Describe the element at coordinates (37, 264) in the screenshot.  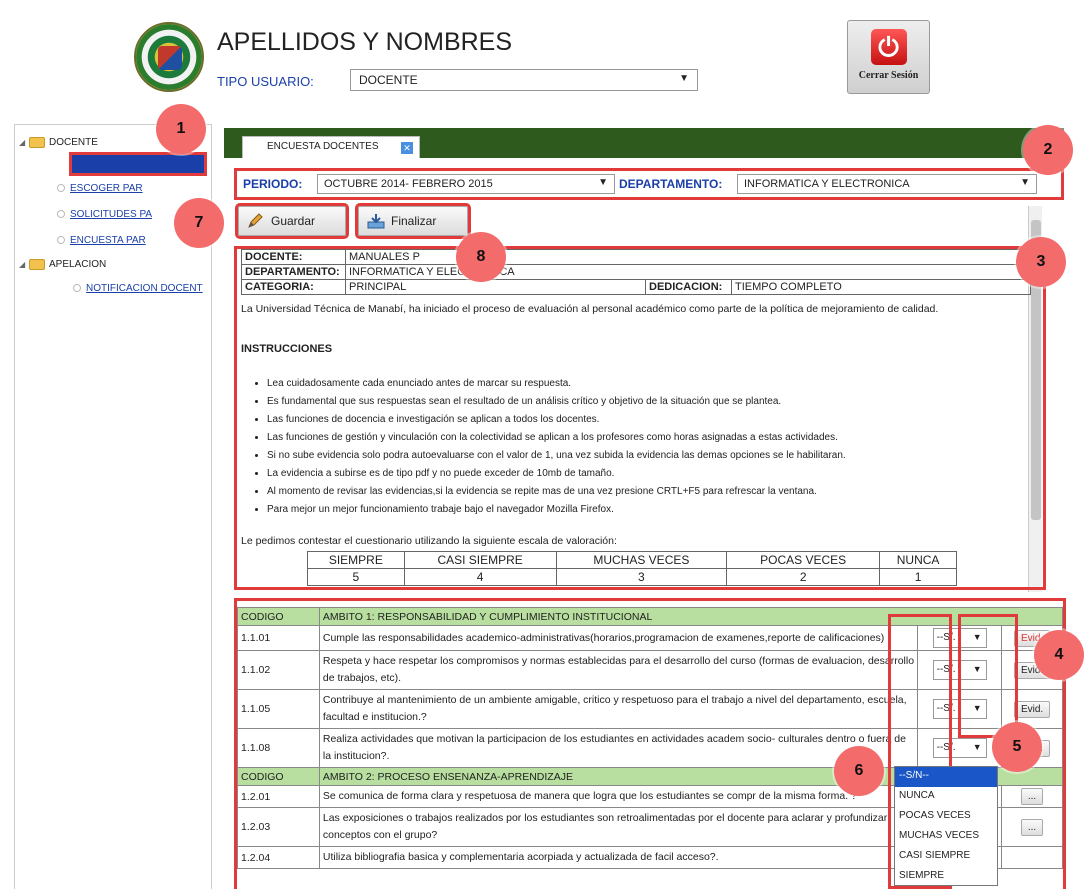
I see `folder-icon` at that location.